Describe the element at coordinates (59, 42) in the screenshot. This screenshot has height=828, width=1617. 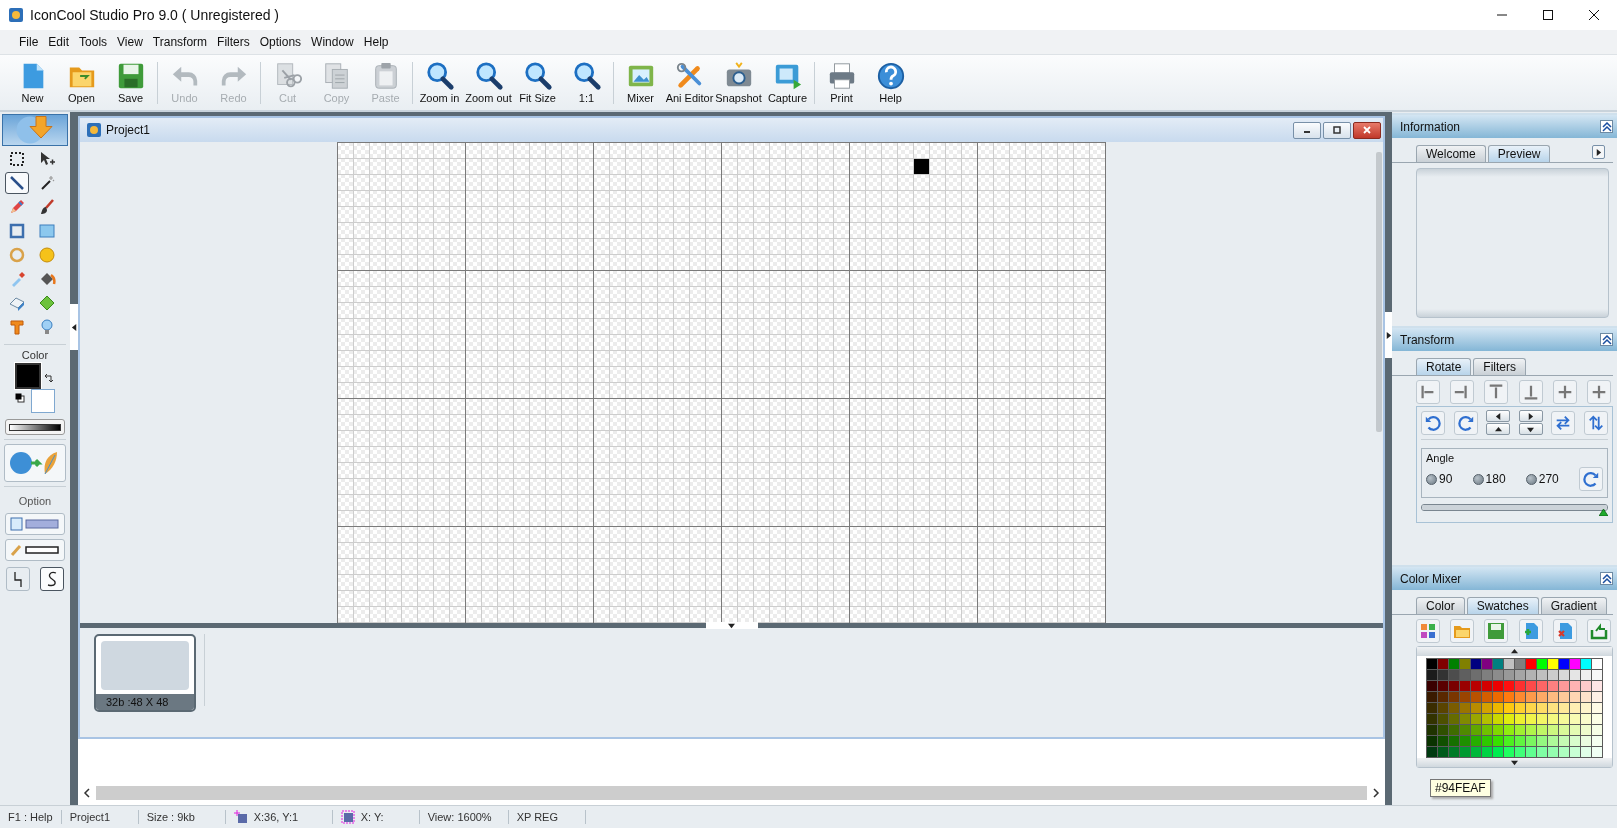
I see `menu-item: Edit` at that location.